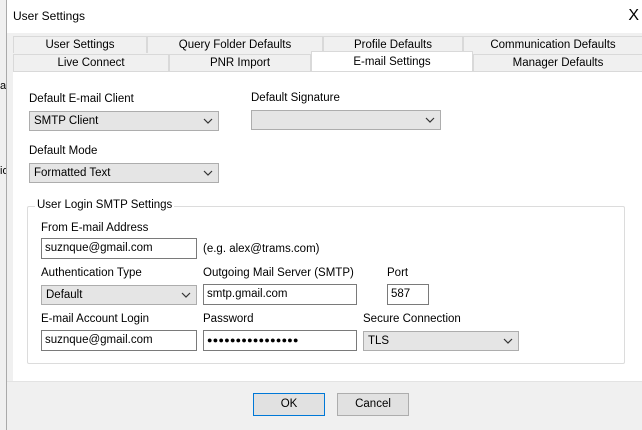 The width and height of the screenshot is (642, 430). Describe the element at coordinates (240, 62) in the screenshot. I see `tab-pnr-import: PNR Import` at that location.